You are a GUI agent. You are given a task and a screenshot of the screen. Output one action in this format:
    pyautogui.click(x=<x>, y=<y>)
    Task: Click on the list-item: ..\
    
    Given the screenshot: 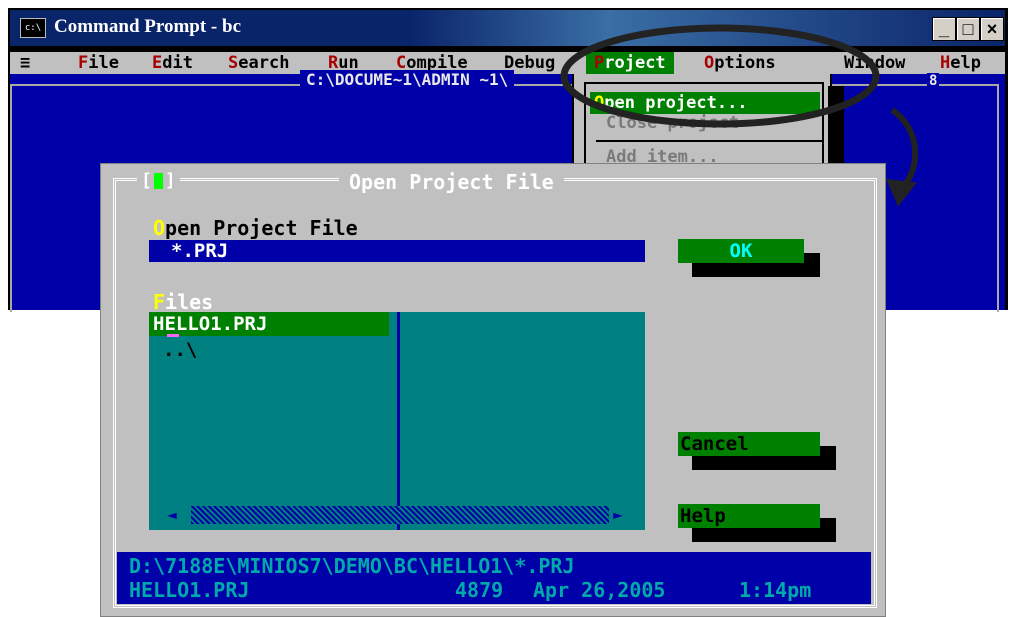 What is the action you would take?
    pyautogui.click(x=180, y=350)
    